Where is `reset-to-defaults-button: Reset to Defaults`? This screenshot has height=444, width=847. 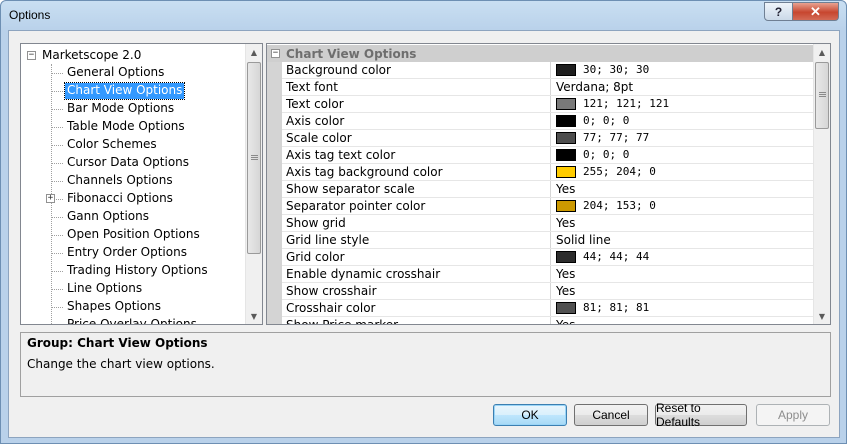 reset-to-defaults-button: Reset to Defaults is located at coordinates (701, 415).